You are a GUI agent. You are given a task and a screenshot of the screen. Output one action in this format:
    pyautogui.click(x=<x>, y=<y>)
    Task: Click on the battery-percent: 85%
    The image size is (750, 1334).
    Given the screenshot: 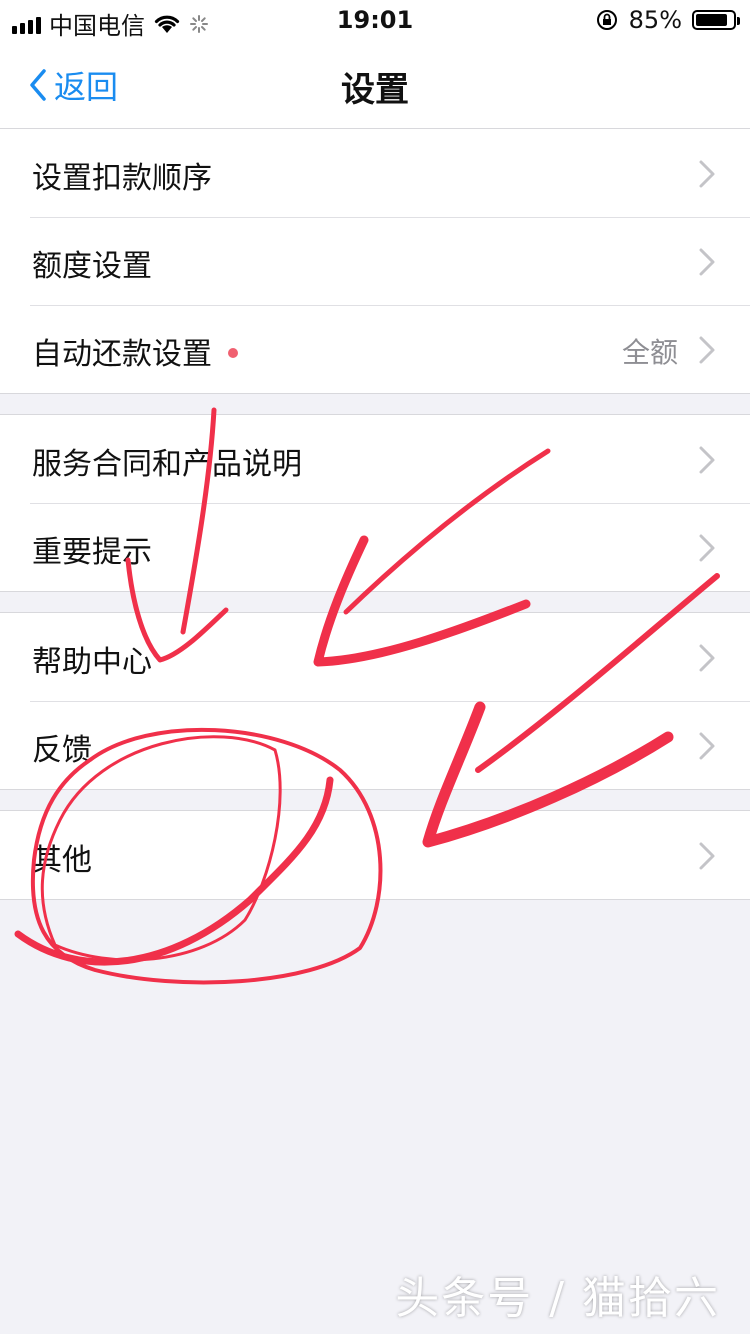 What is the action you would take?
    pyautogui.click(x=655, y=20)
    